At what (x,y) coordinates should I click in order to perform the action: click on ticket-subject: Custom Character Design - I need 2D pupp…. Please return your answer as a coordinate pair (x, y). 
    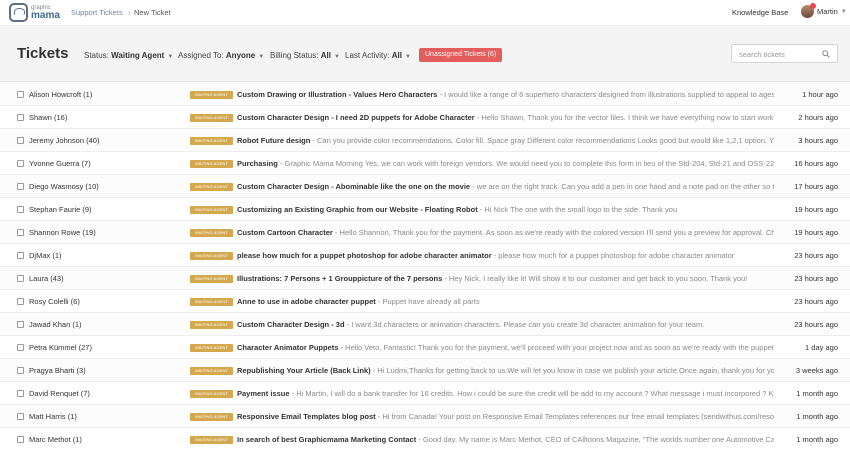
    Looking at the image, I should click on (356, 117).